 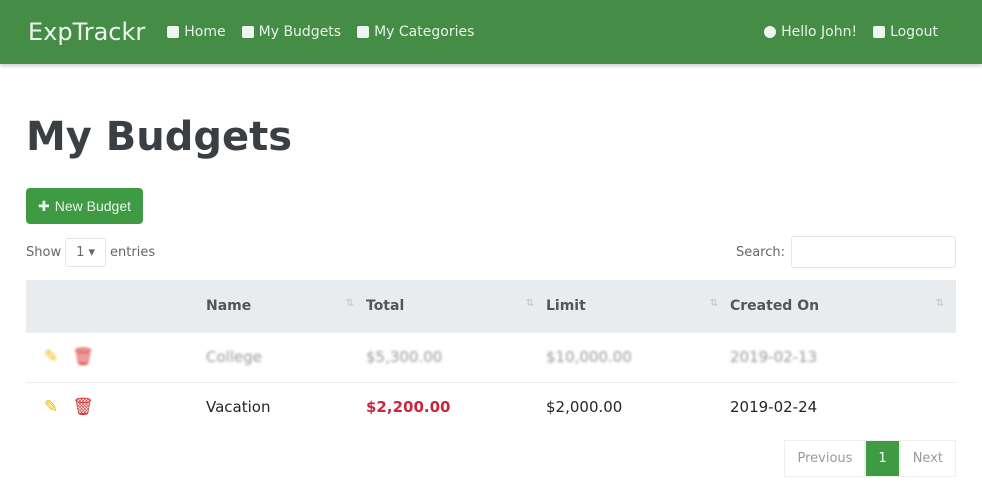 What do you see at coordinates (205, 32) in the screenshot?
I see `nav-home-label: Home` at bounding box center [205, 32].